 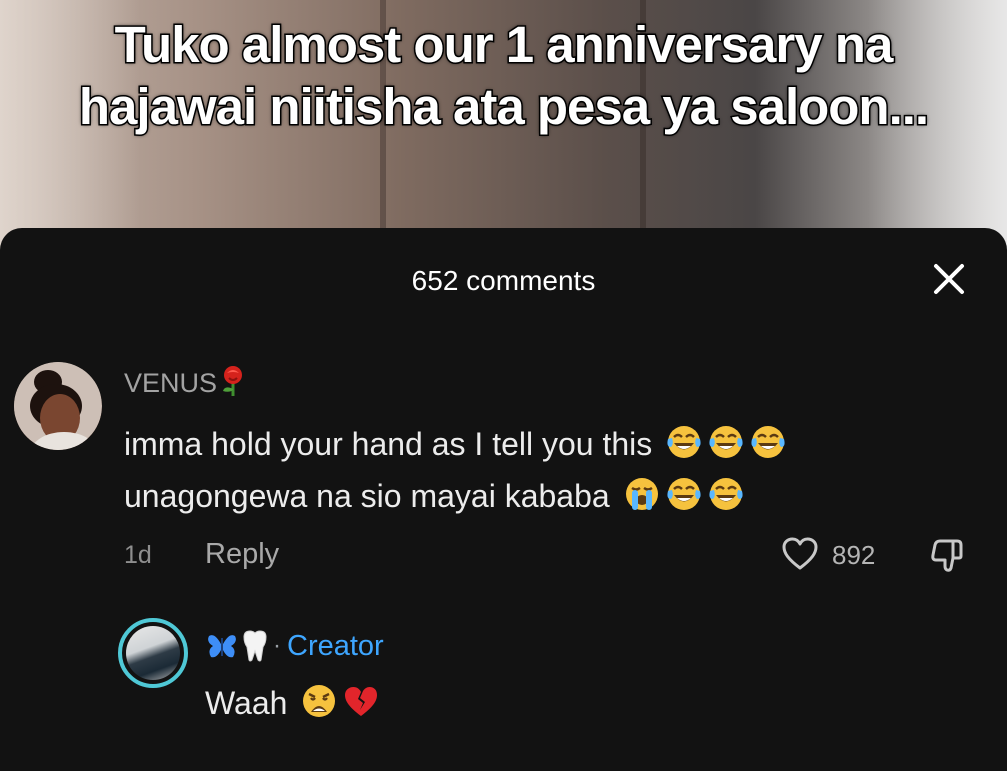 I want to click on comment-line-1: imma hold your hand as I tell you this, so click(x=388, y=444).